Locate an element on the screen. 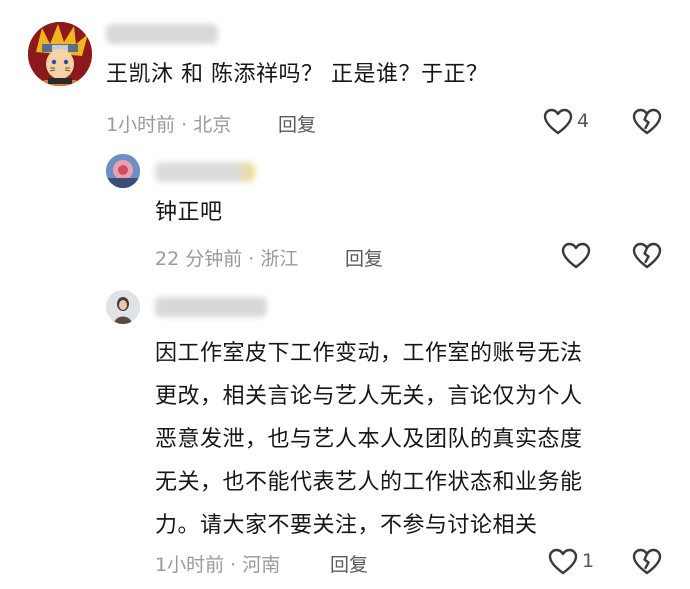  like-count: 1 is located at coordinates (588, 561).